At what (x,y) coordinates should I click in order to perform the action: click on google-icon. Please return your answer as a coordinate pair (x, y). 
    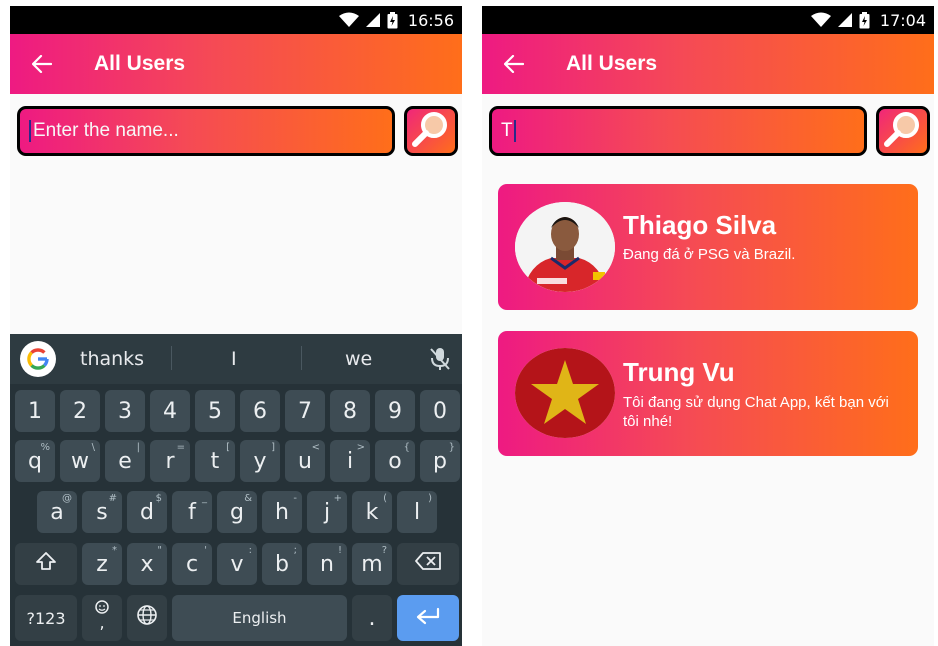
    Looking at the image, I should click on (38, 359).